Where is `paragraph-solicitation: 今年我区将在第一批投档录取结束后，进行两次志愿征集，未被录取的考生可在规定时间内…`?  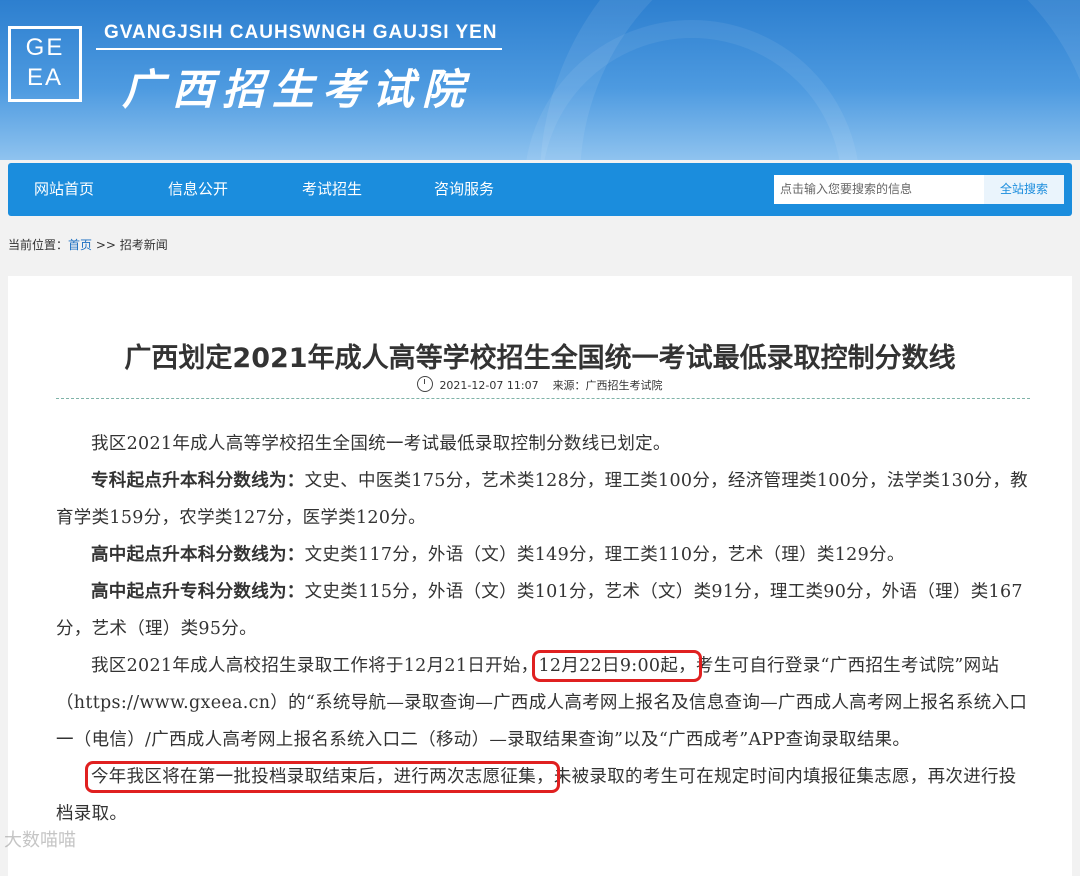
paragraph-solicitation: 今年我区将在第一批投档录取结束后，进行两次志愿征集，未被录取的考生可在规定时间内… is located at coordinates (544, 796).